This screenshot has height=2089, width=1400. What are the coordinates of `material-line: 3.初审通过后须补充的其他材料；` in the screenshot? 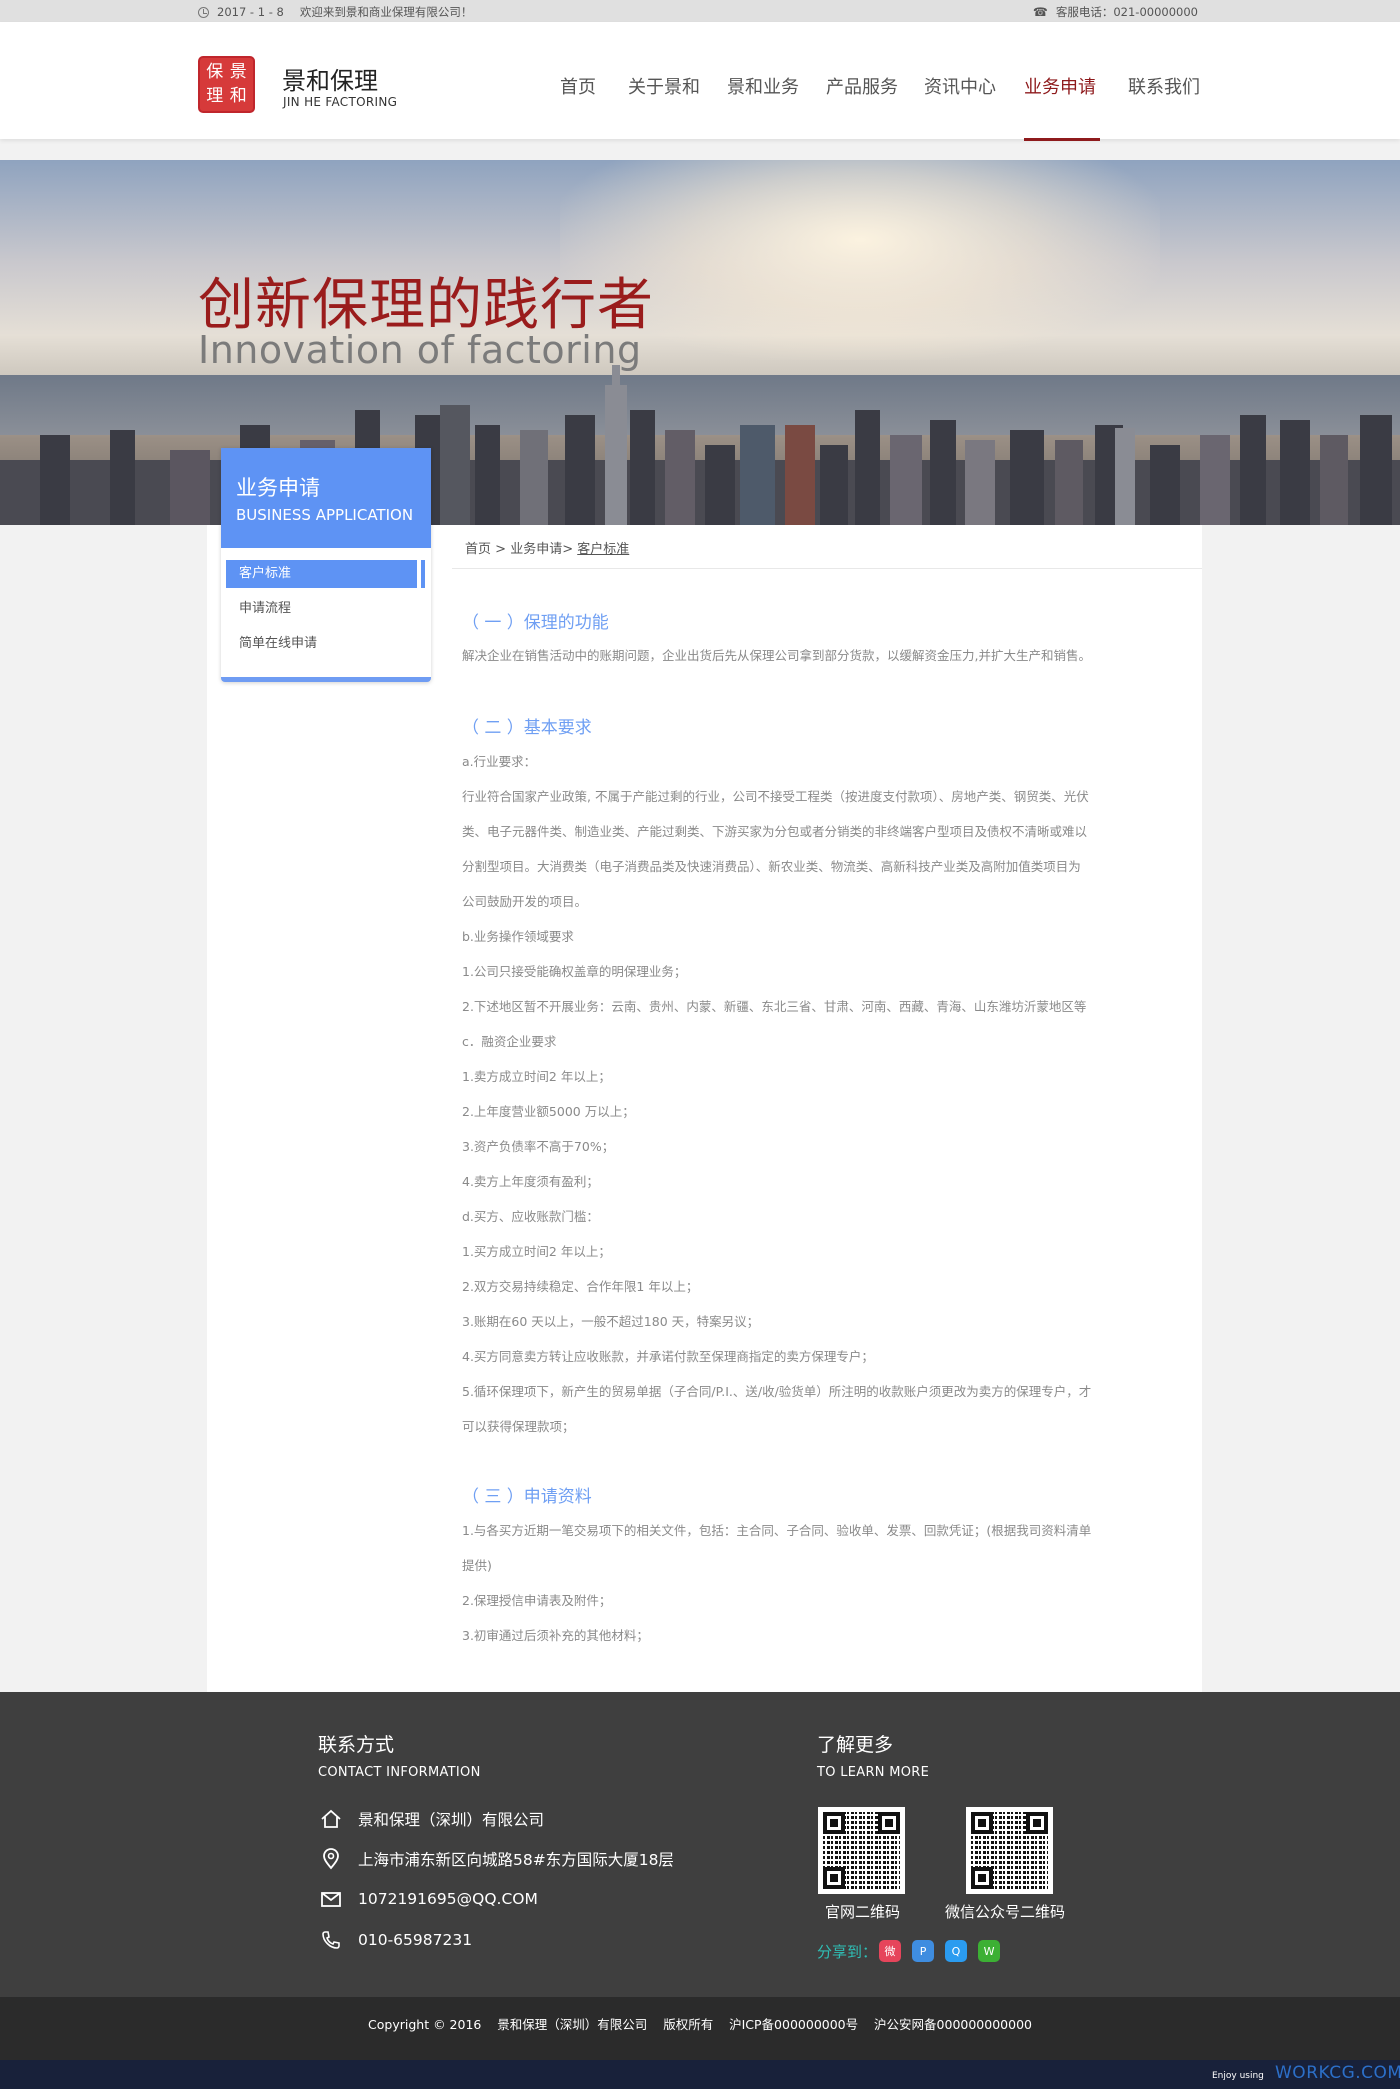 It's located at (555, 1635).